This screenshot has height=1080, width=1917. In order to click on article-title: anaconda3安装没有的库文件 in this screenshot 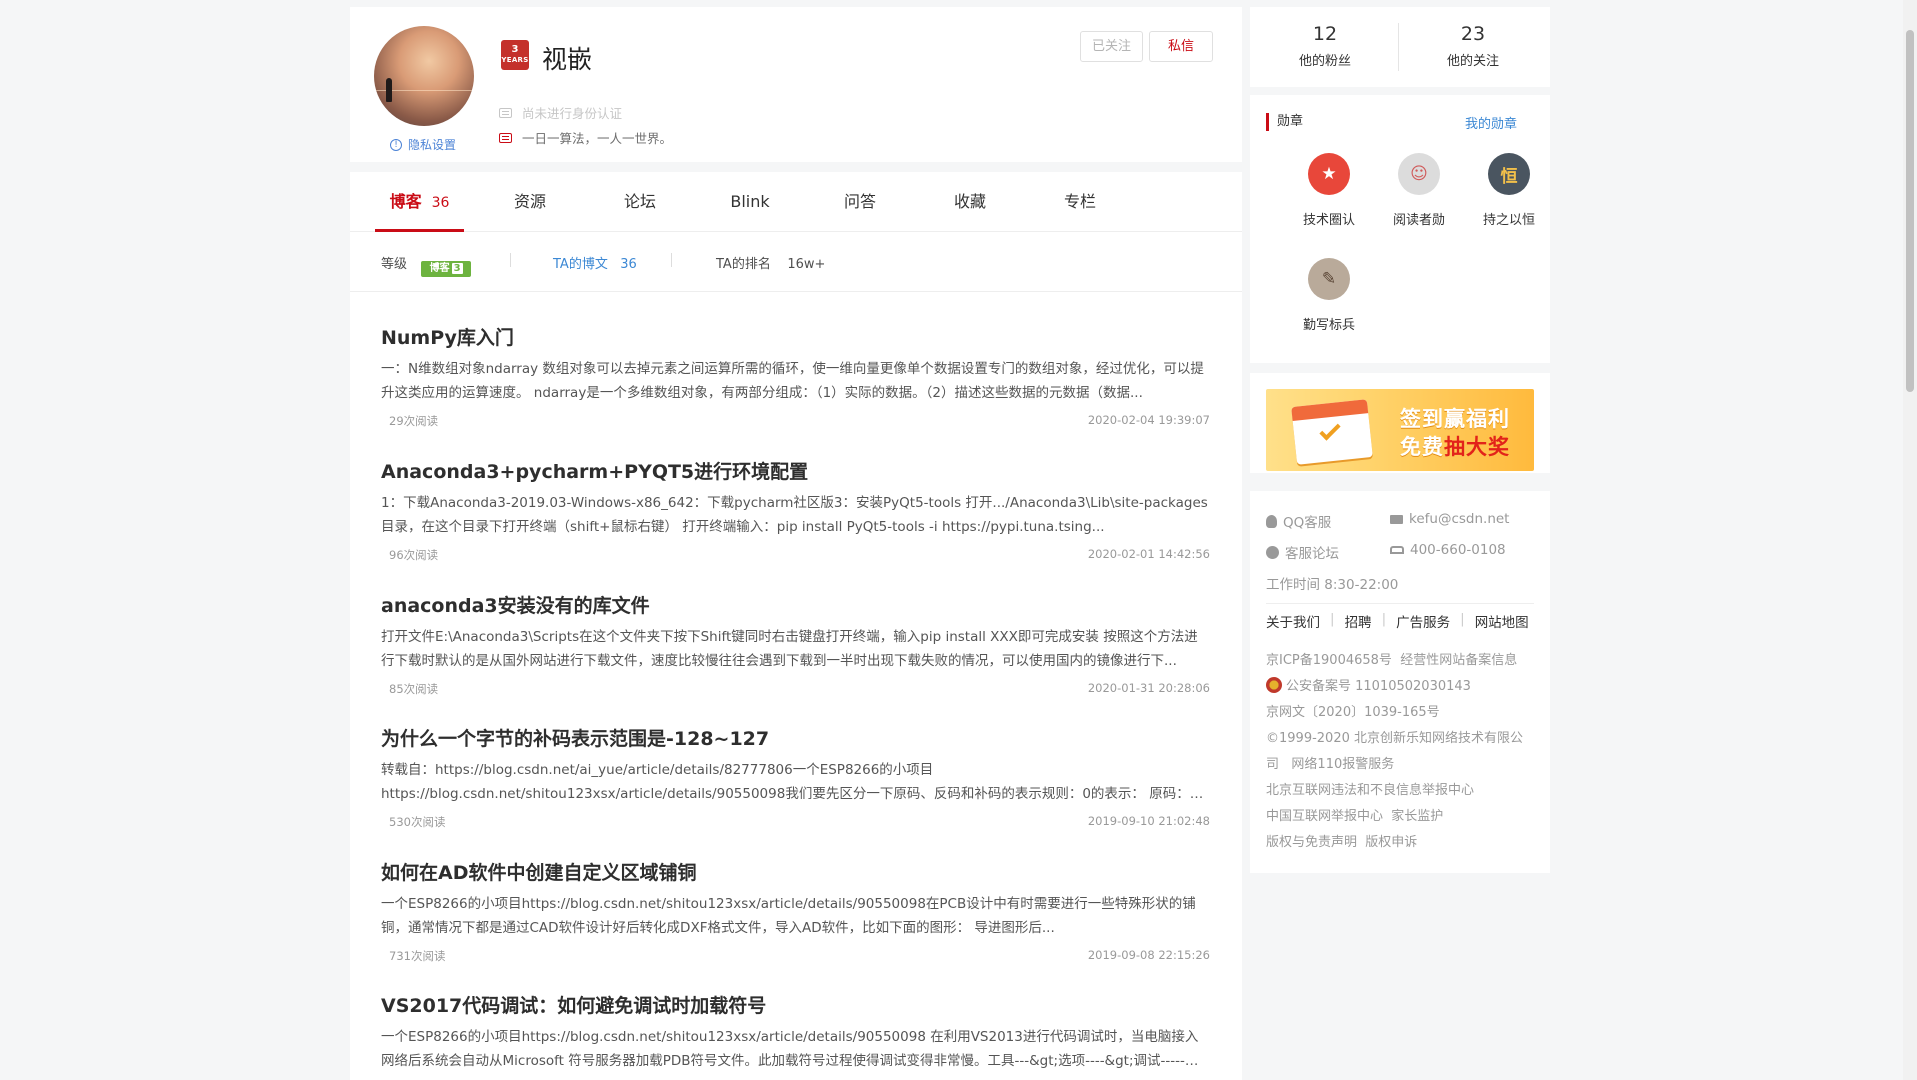, I will do `click(795, 605)`.